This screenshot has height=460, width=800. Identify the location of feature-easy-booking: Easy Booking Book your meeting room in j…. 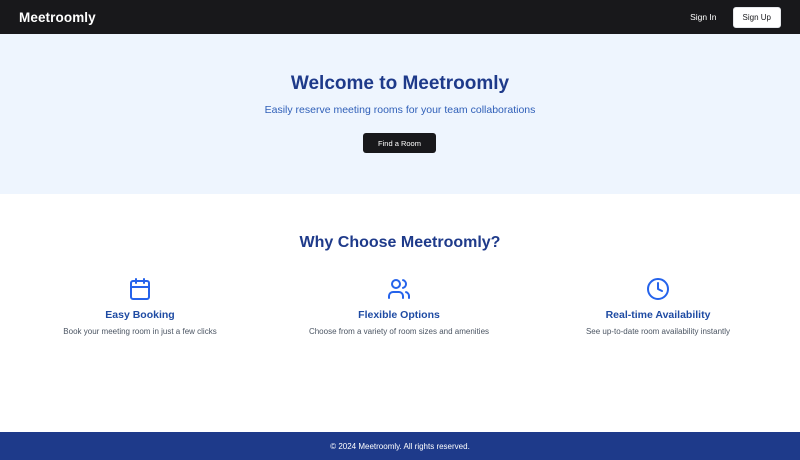
(140, 306).